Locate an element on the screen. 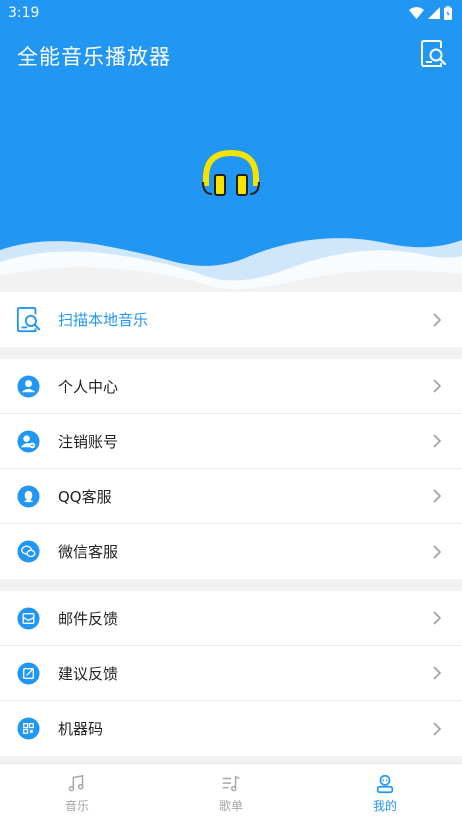 This screenshot has width=462, height=821. battery-icon is located at coordinates (448, 13).